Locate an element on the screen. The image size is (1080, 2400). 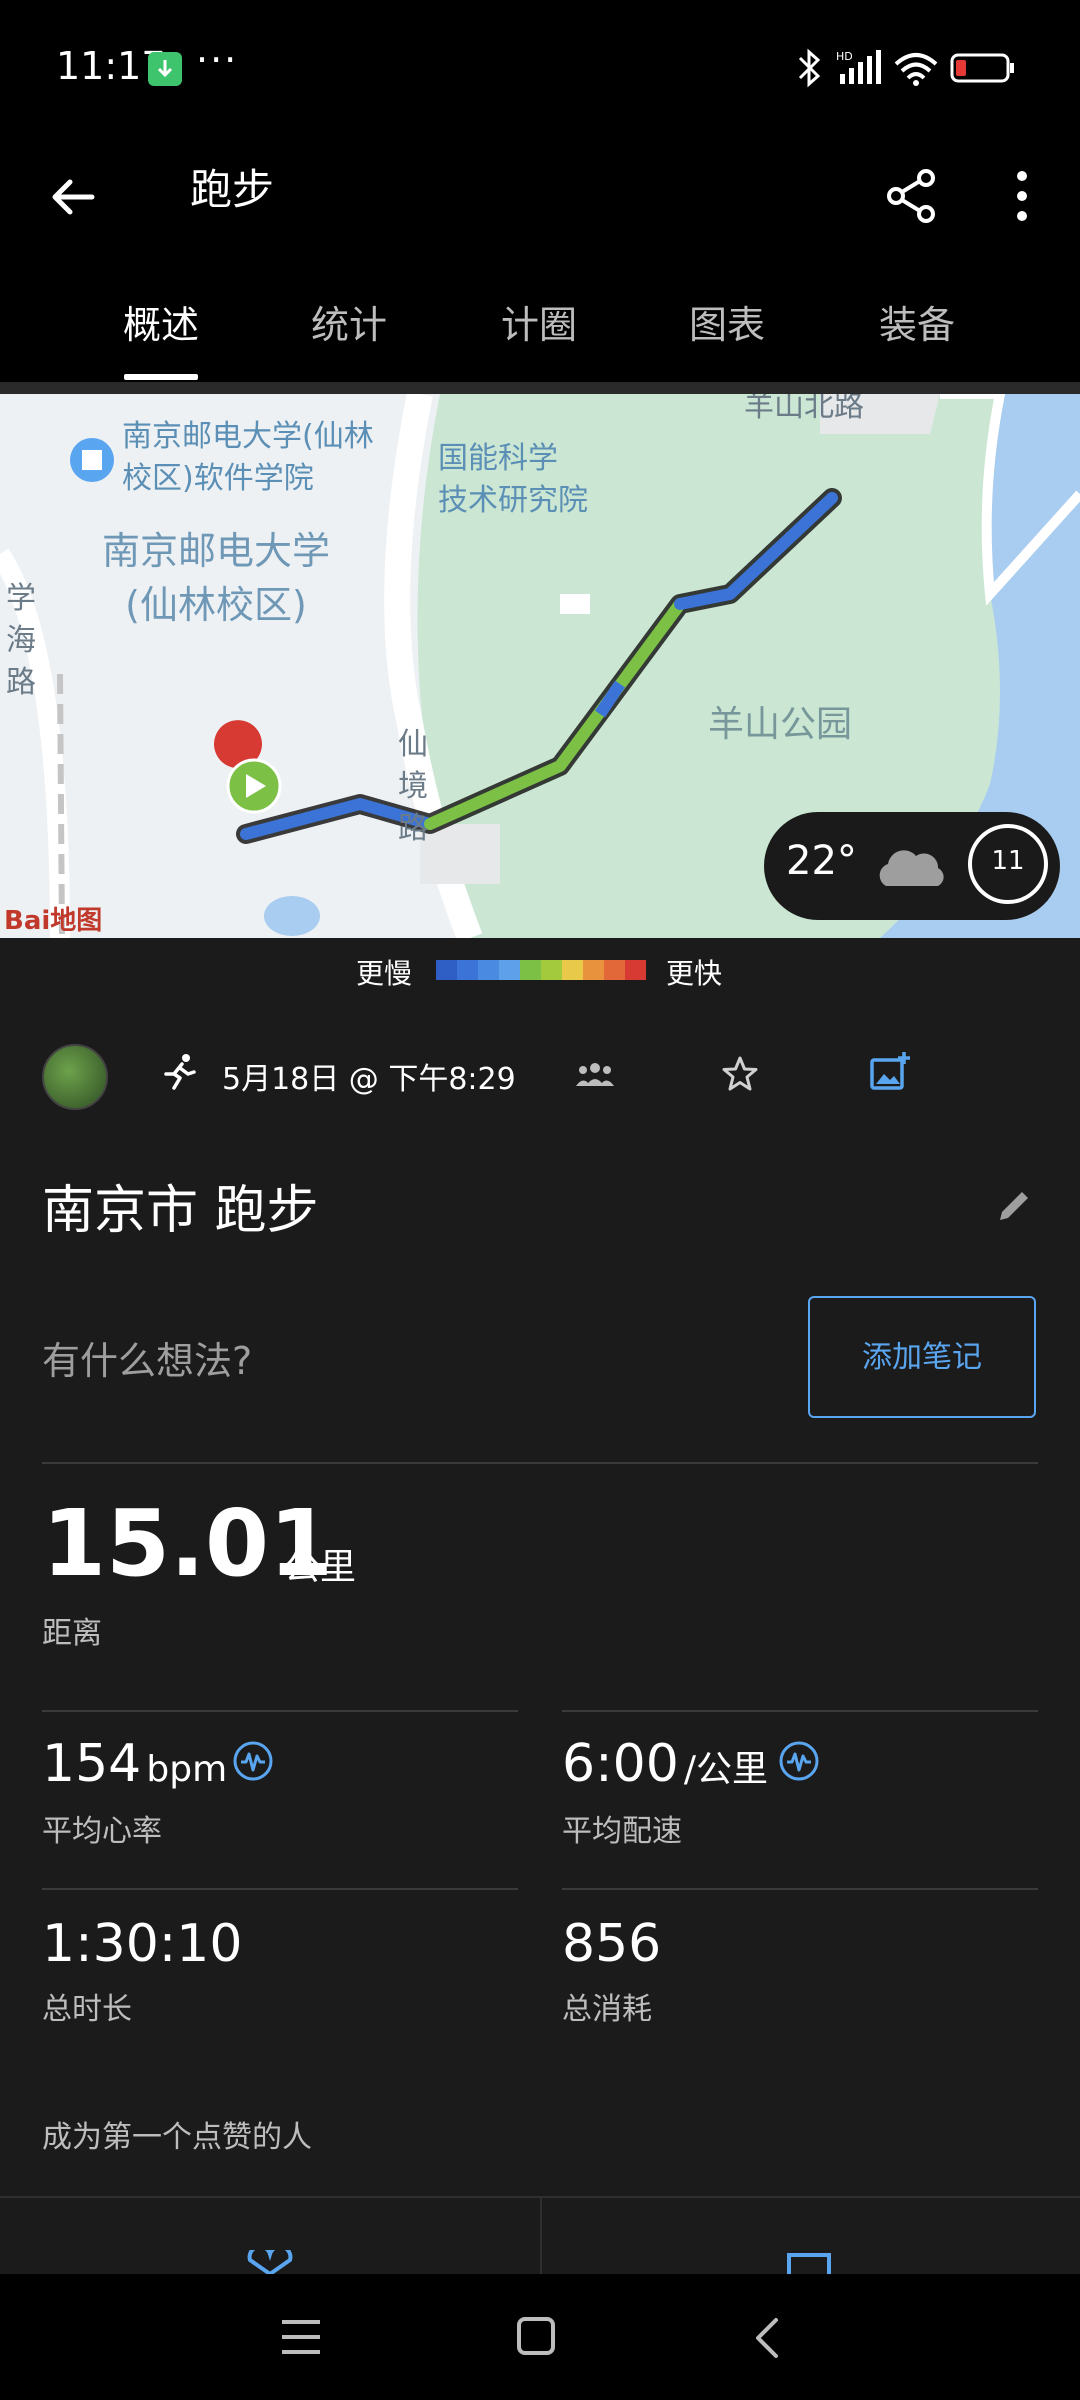
map-label-university: 南京邮电大学 (仙林校区) is located at coordinates (216, 578).